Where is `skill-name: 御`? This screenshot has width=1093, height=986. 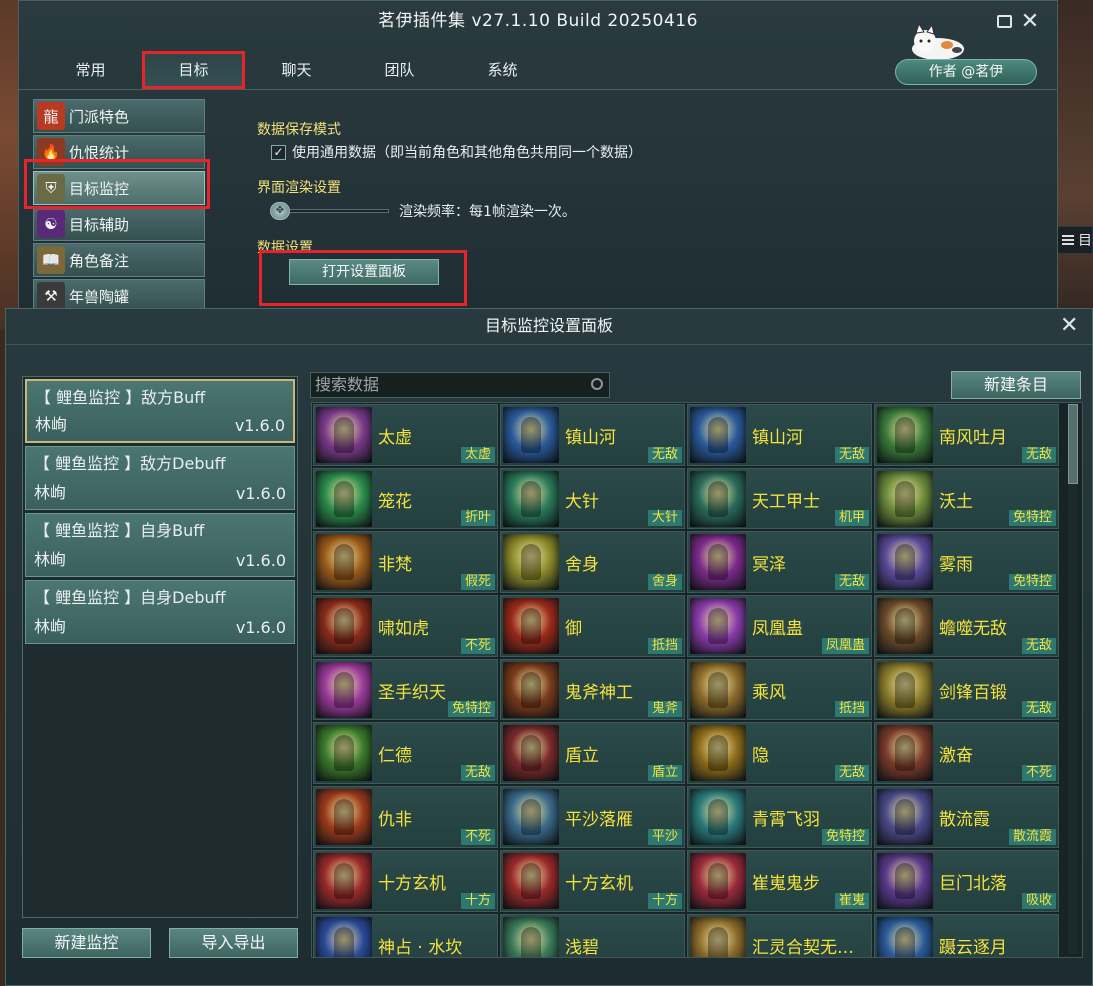
skill-name: 御 is located at coordinates (573, 629).